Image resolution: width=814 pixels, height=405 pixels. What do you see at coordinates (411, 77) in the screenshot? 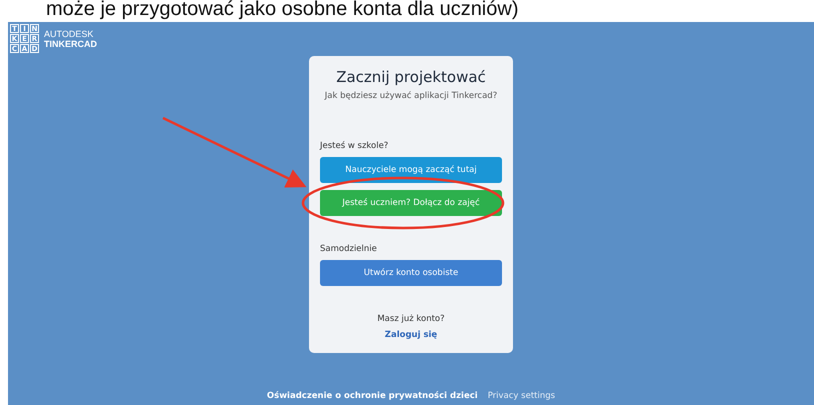
I see `card-title: Zacznij projektować` at bounding box center [411, 77].